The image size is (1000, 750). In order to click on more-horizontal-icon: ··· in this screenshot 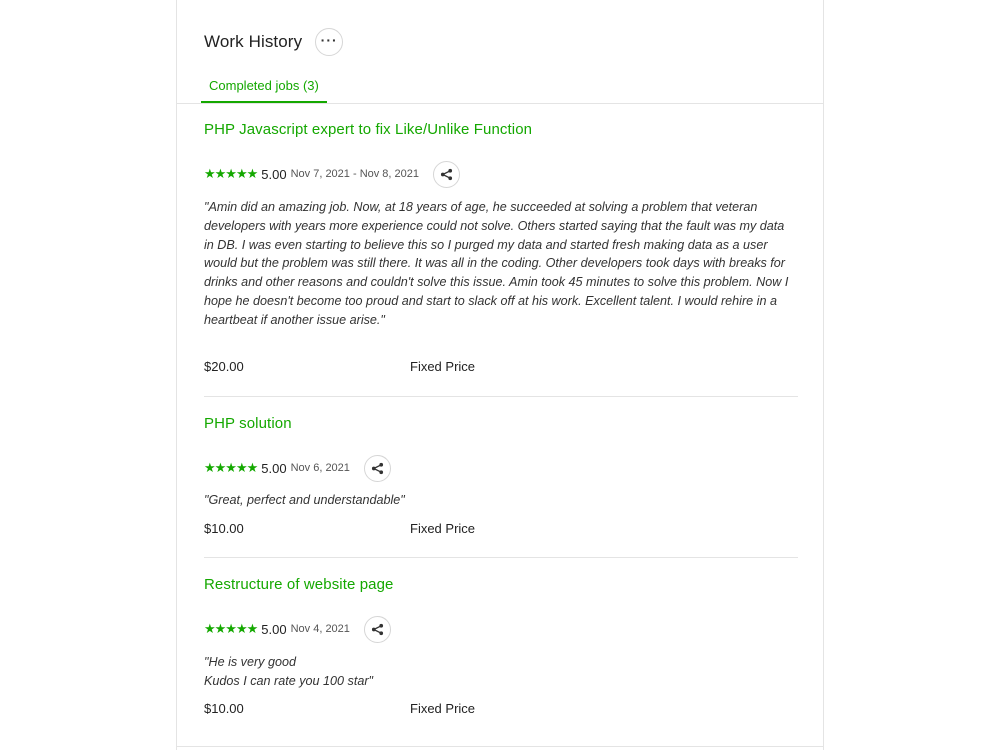, I will do `click(329, 40)`.